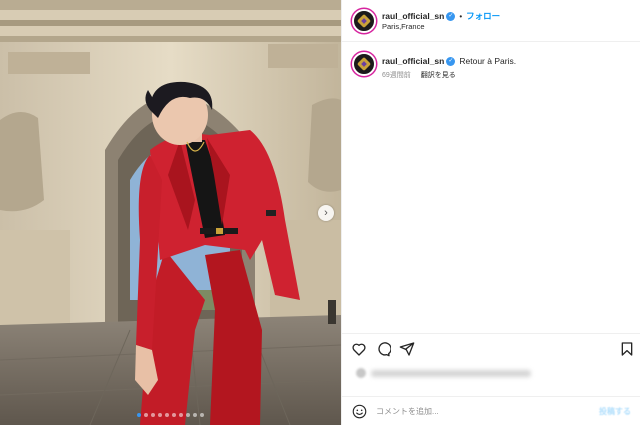  Describe the element at coordinates (483, 16) in the screenshot. I see `follow-button: フォロー` at that location.